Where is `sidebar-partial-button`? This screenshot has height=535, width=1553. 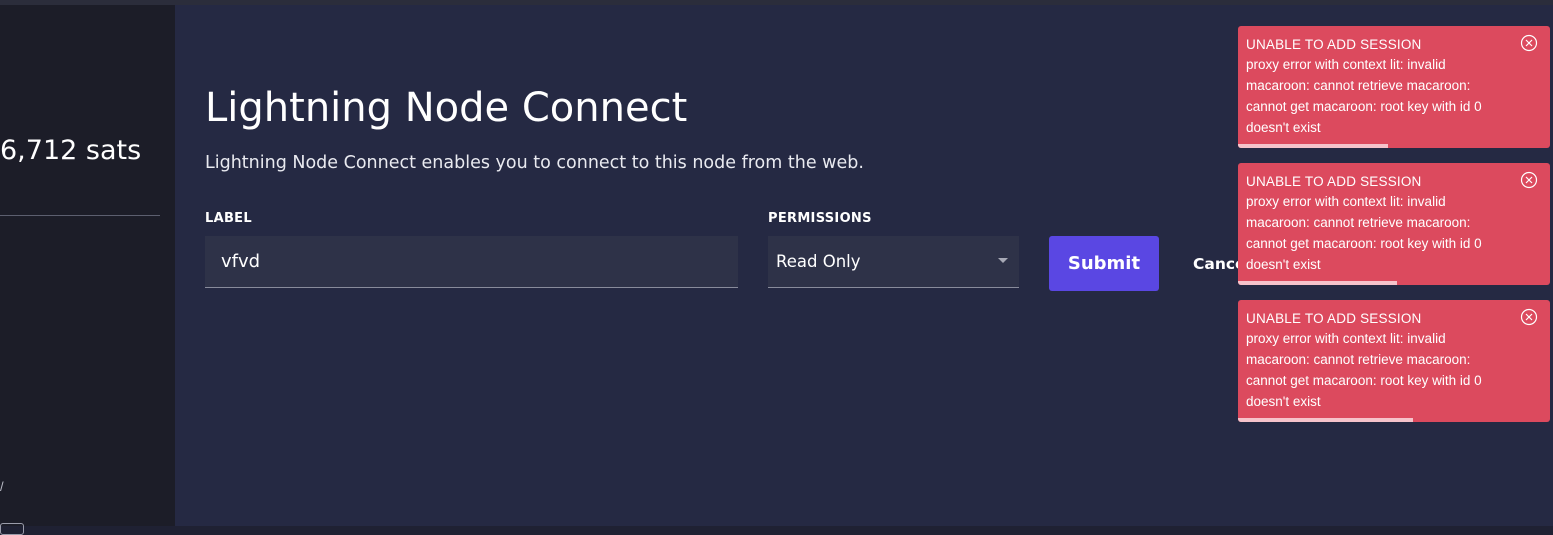
sidebar-partial-button is located at coordinates (12, 529).